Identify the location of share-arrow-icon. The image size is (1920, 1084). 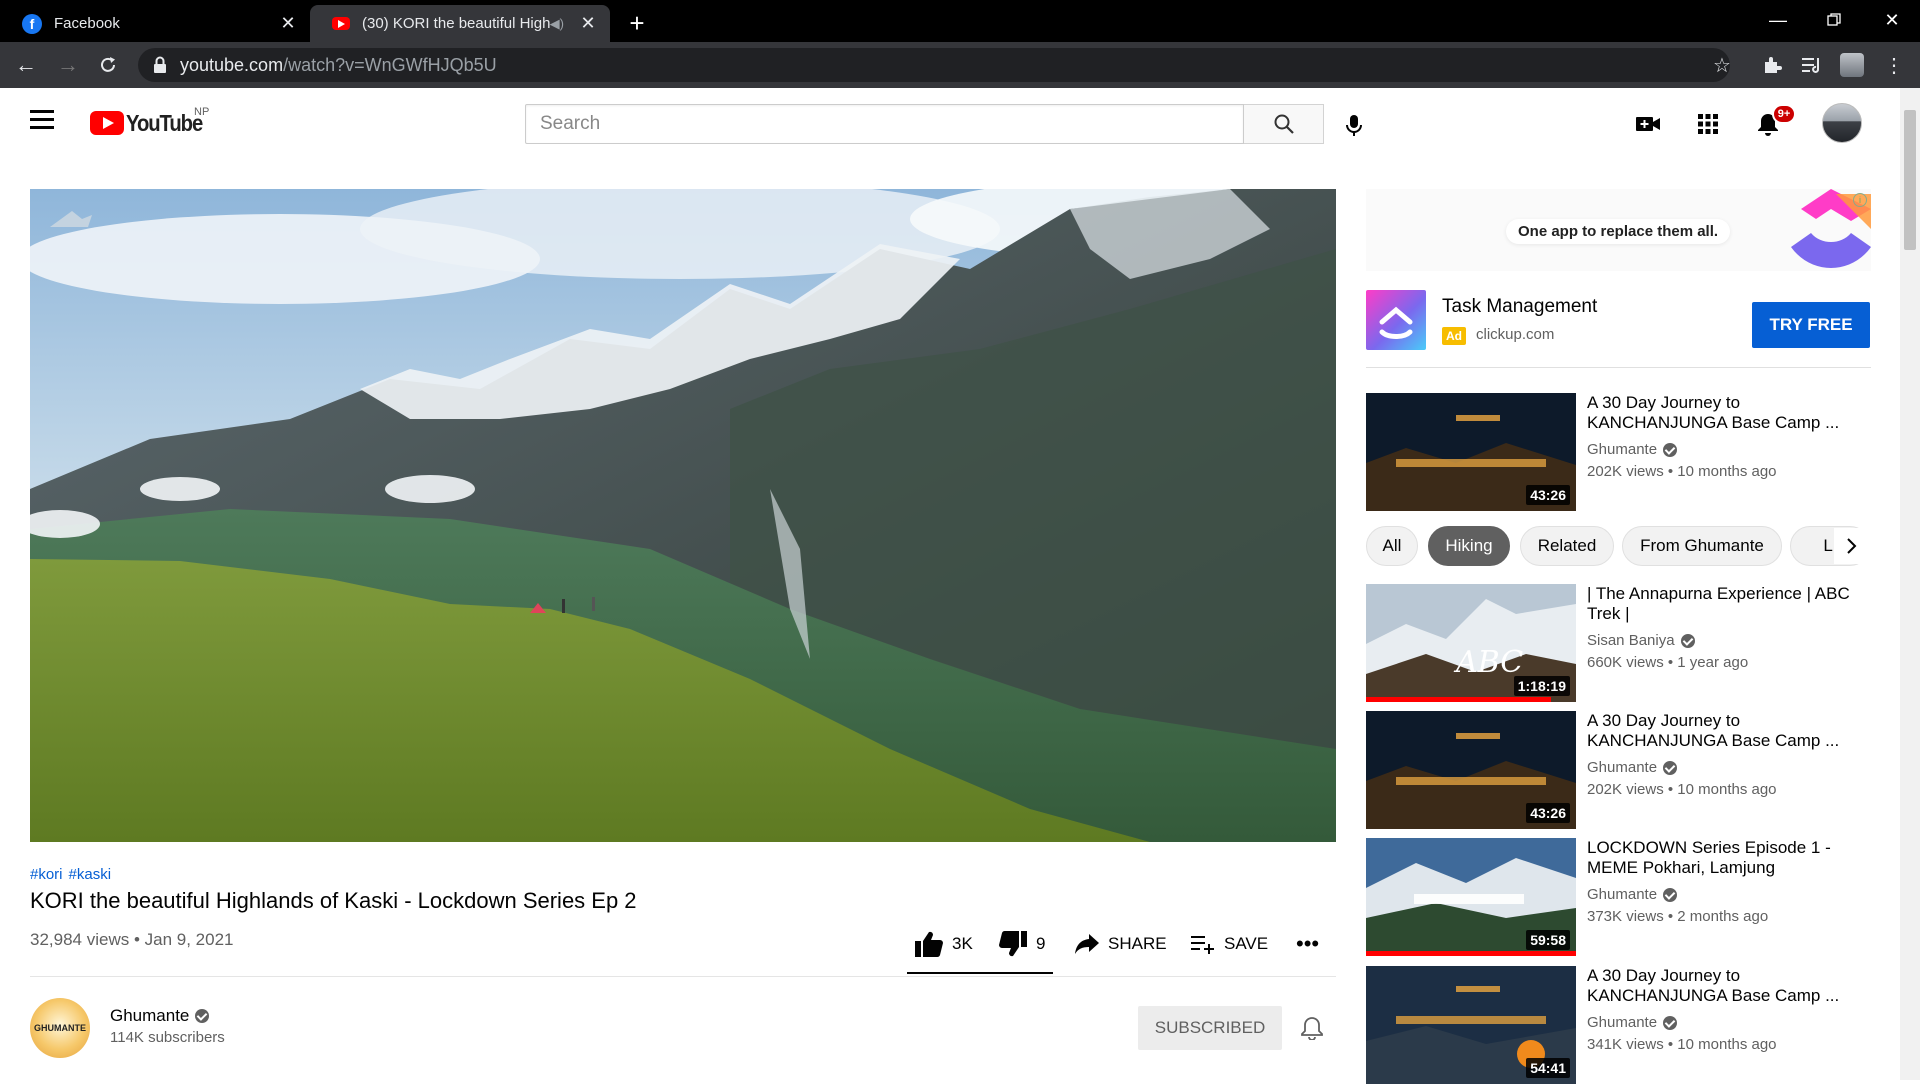
(1087, 944).